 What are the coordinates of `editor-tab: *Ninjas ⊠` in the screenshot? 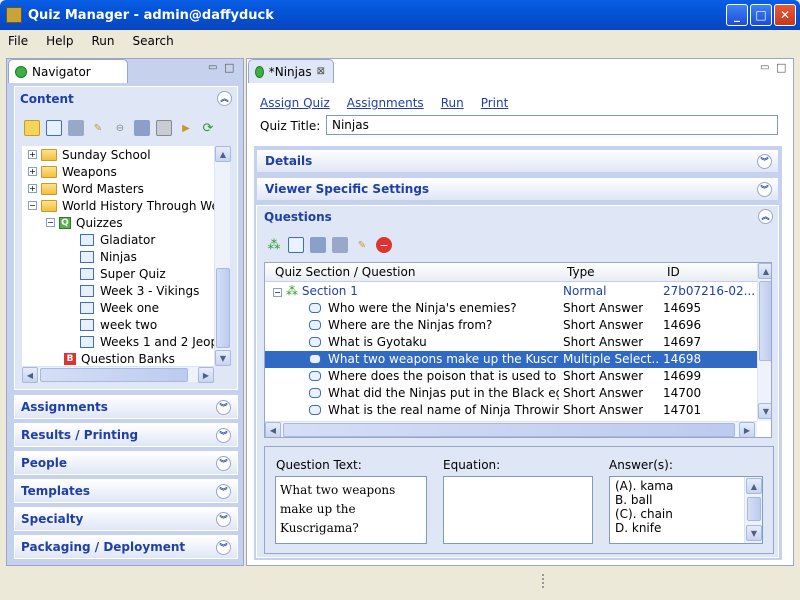 It's located at (291, 71).